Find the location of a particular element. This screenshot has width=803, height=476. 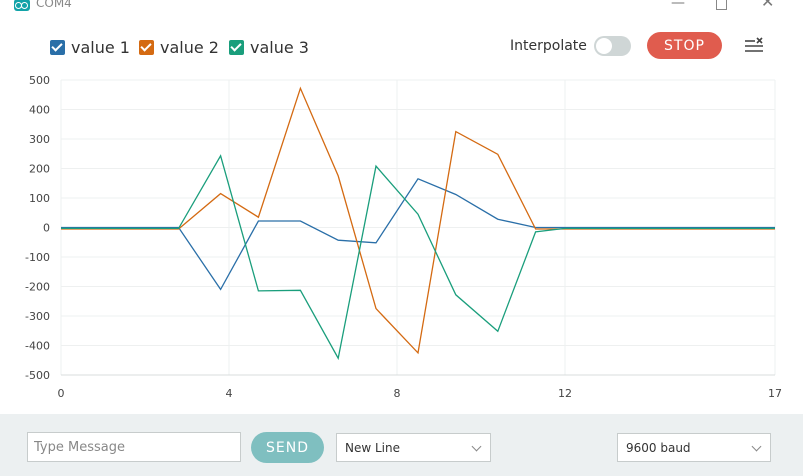

toggle-knob is located at coordinates (604, 46).